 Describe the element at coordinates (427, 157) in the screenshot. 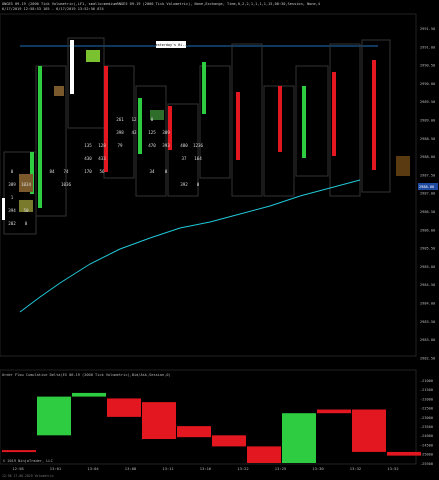

I see `price-tick-label: 2988.00` at that location.